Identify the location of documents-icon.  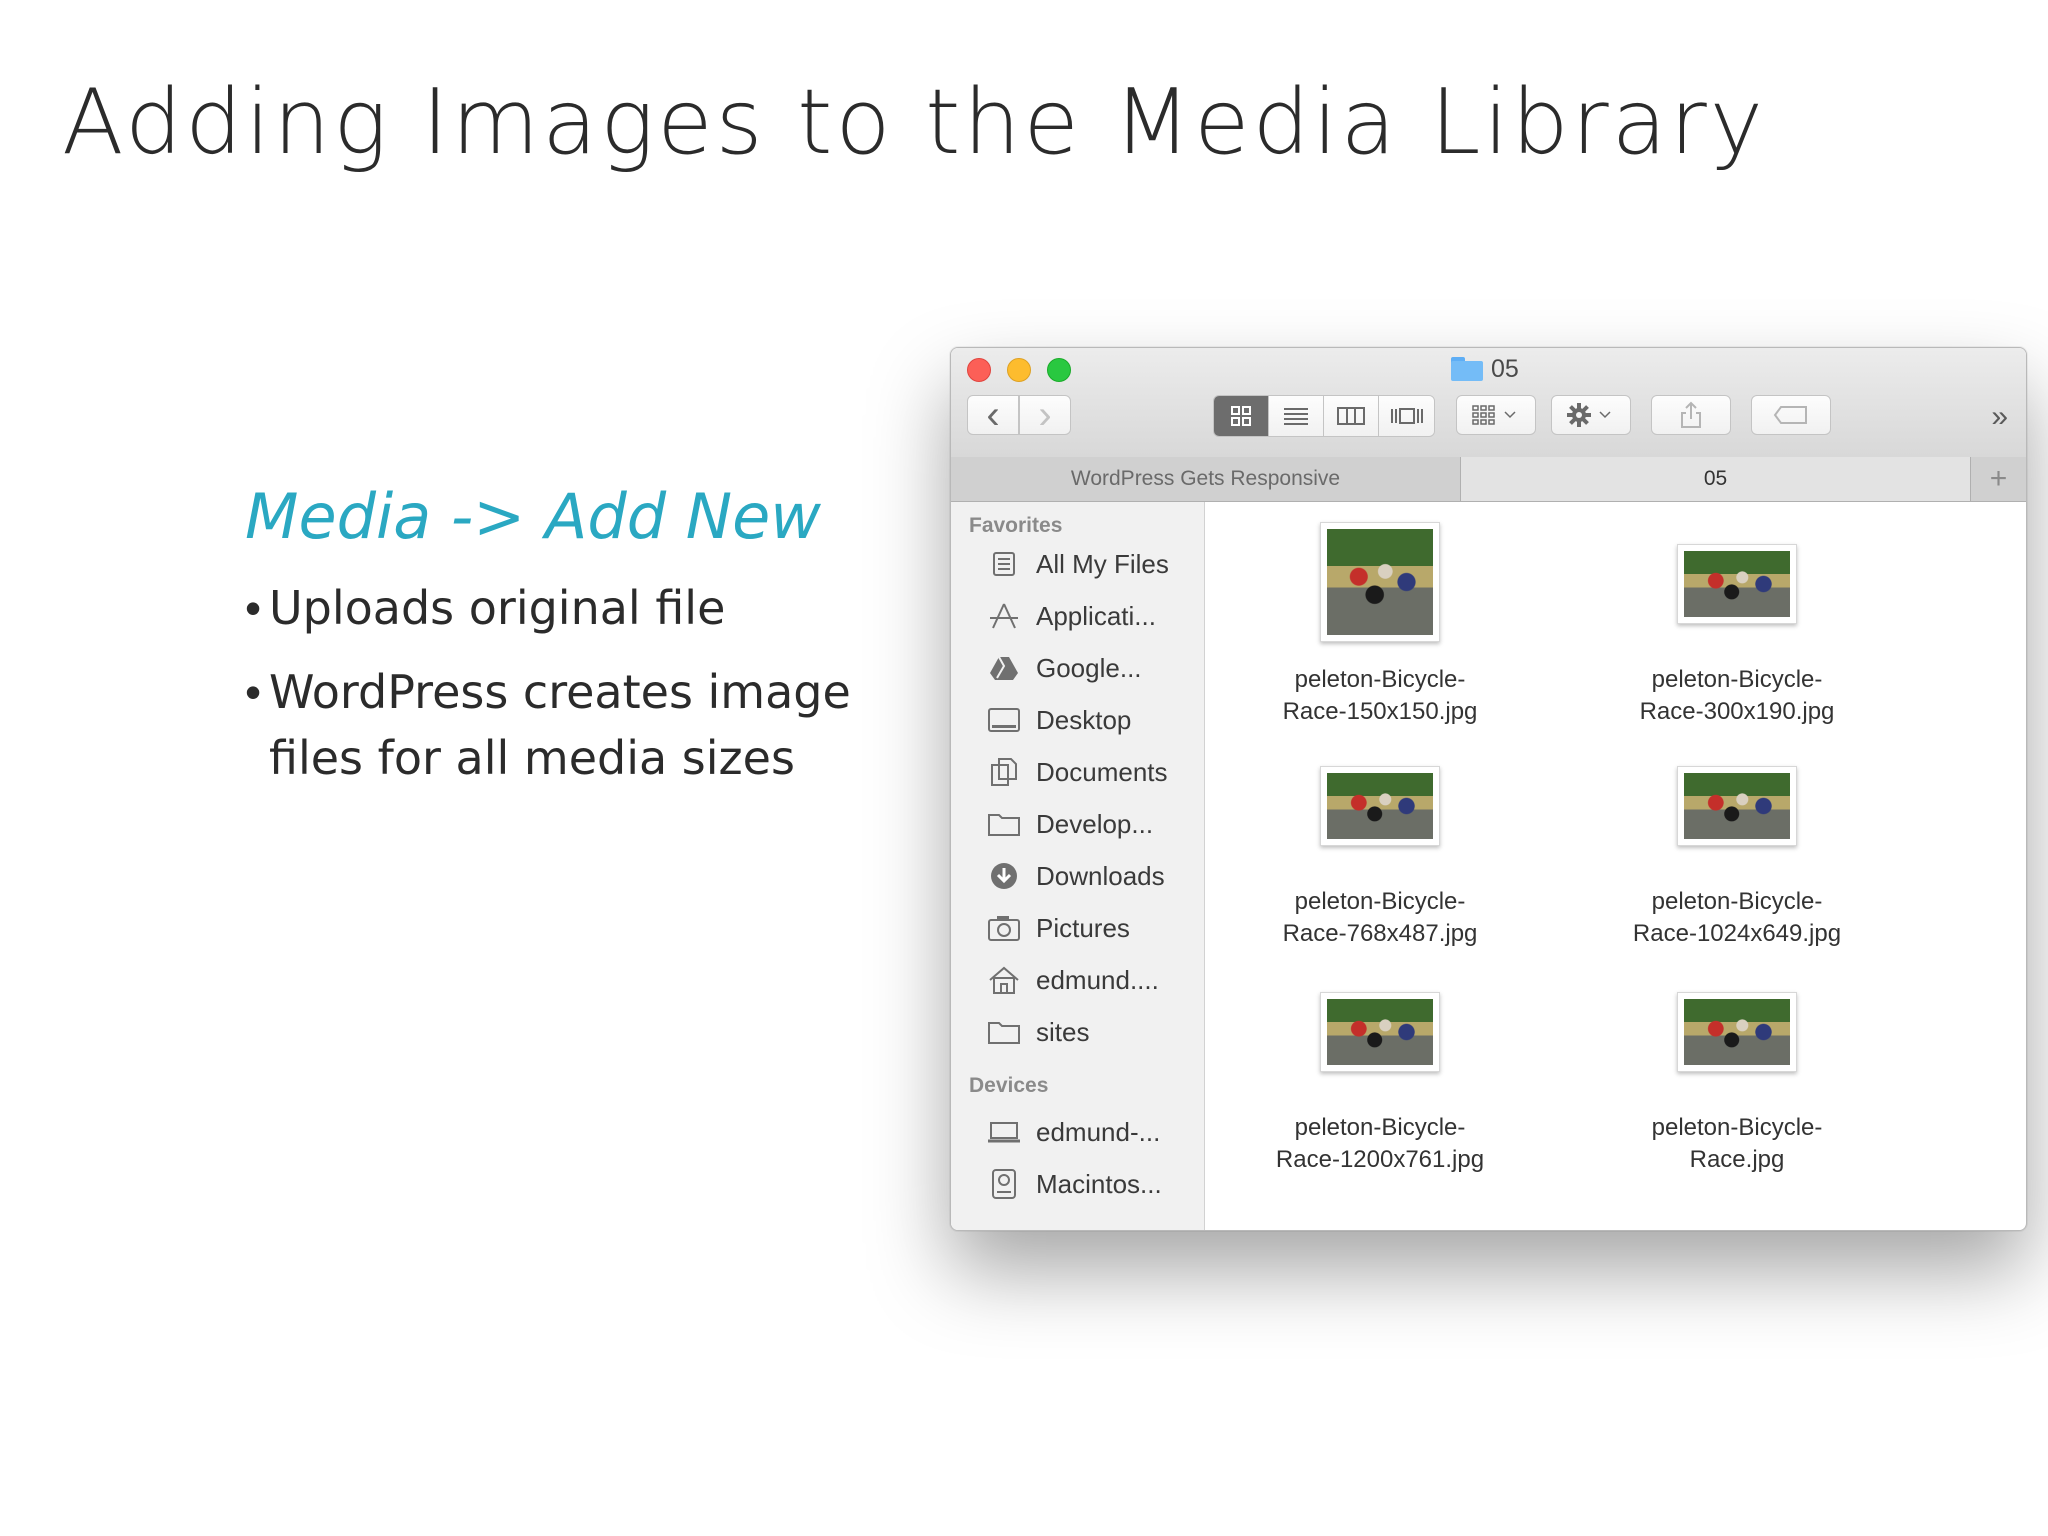
(1004, 772).